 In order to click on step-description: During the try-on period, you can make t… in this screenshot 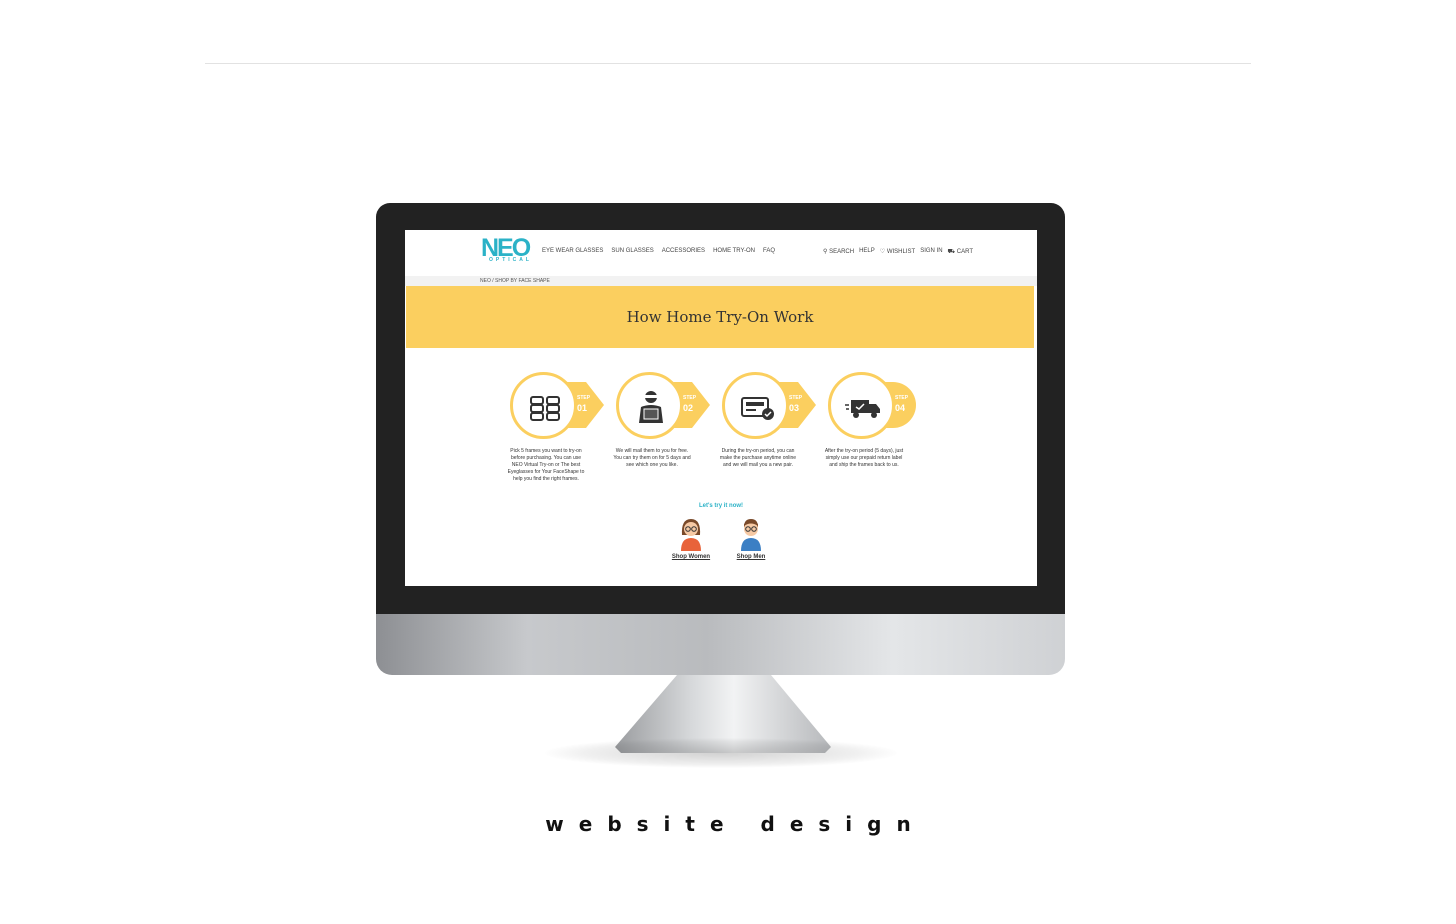, I will do `click(758, 458)`.